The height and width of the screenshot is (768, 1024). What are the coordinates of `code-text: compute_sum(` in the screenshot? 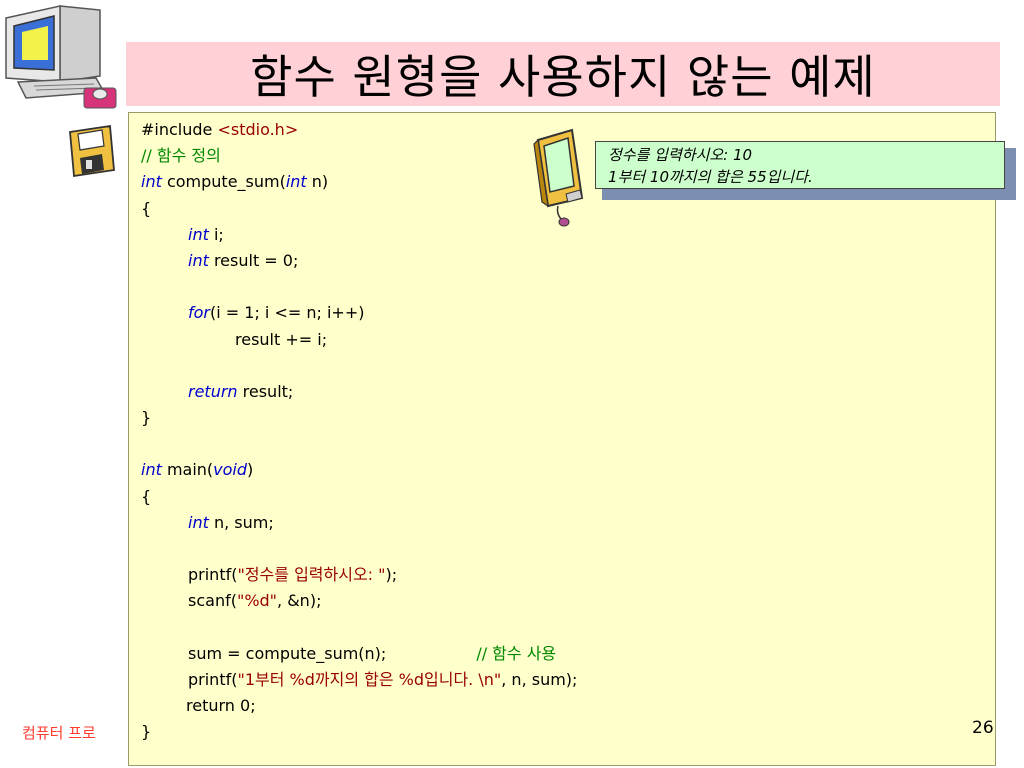 It's located at (223, 182).